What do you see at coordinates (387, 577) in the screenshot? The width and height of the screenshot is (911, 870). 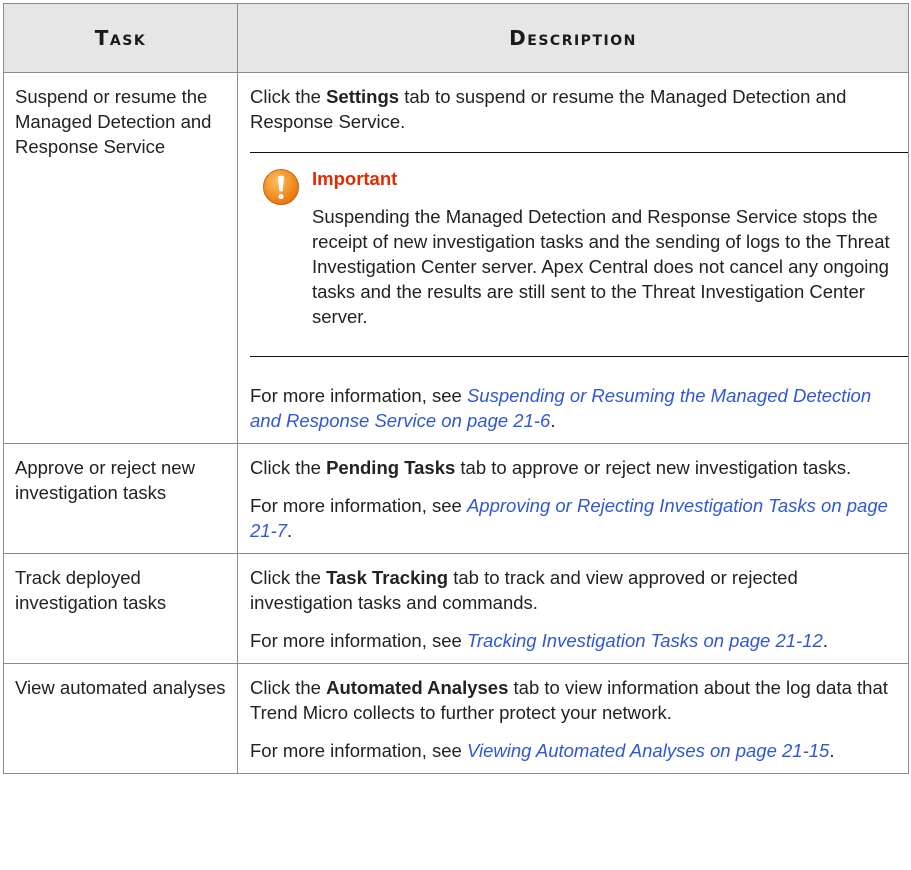 I see `ui-element-name: Task Tracking` at bounding box center [387, 577].